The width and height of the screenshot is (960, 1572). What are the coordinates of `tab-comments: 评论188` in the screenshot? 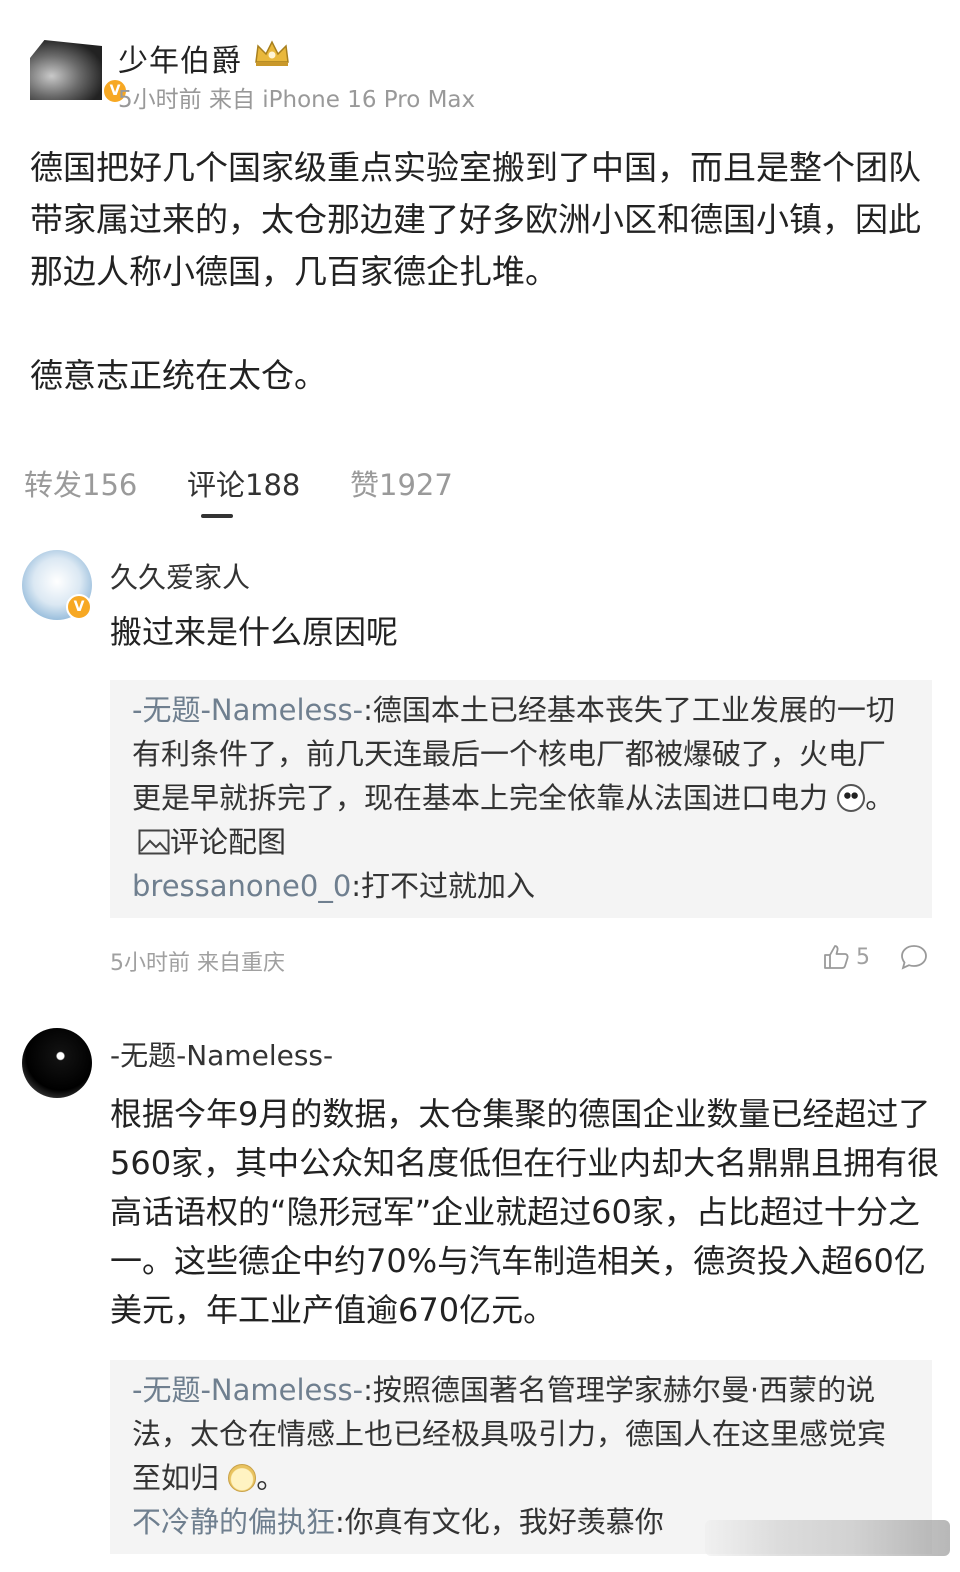 It's located at (243, 483).